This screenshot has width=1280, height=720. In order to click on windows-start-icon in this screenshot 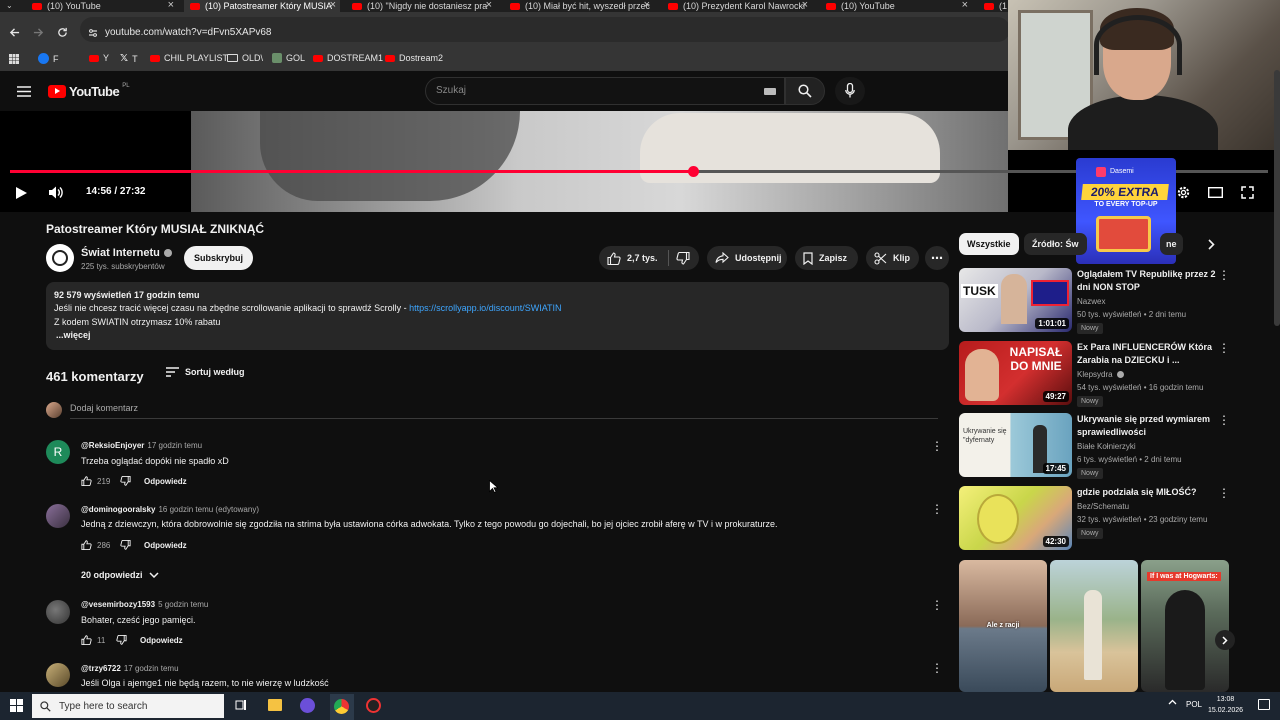, I will do `click(16, 705)`.